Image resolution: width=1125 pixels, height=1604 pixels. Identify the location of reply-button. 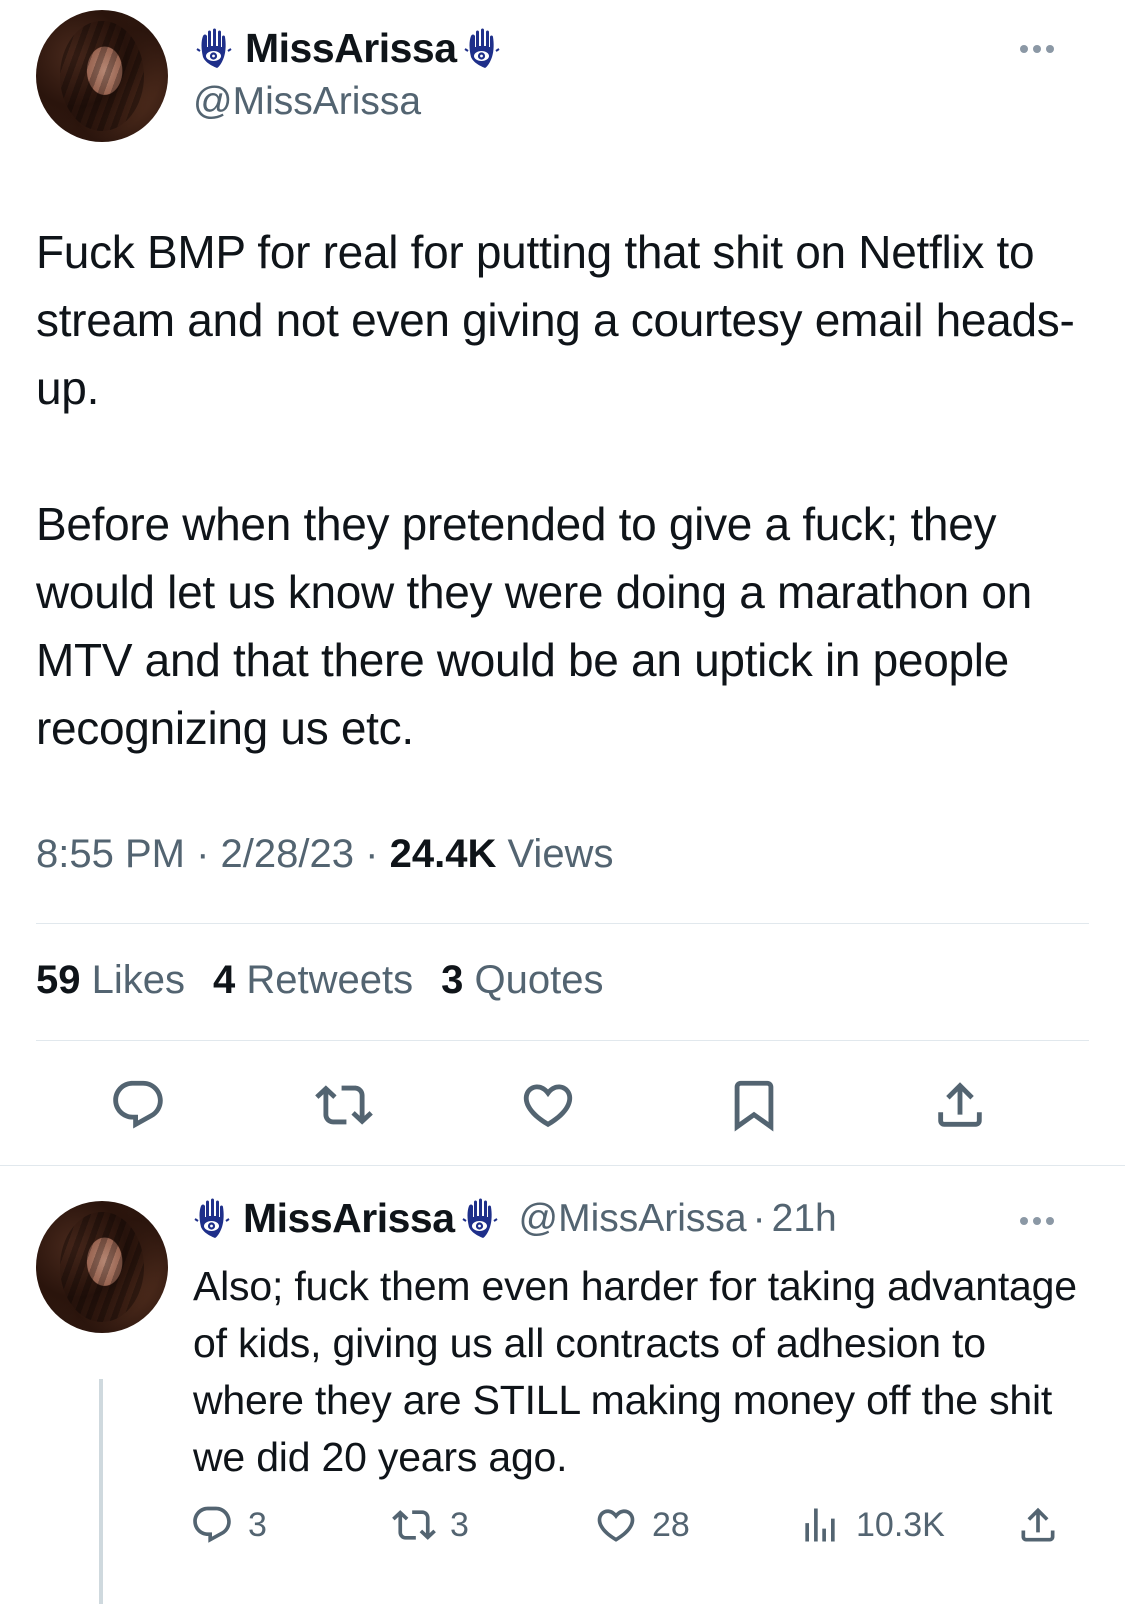
(138, 1105).